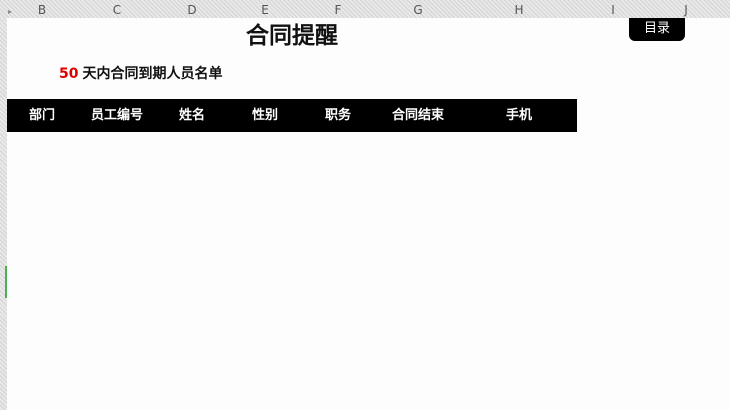 The image size is (730, 410). I want to click on header-mobile: 手机, so click(519, 115).